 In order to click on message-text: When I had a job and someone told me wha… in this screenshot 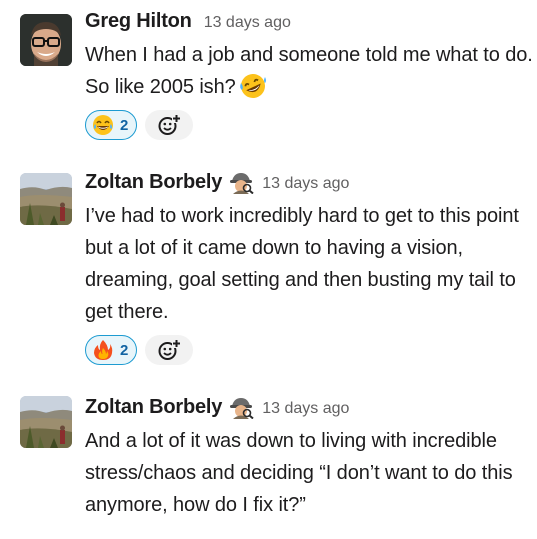, I will do `click(310, 71)`.